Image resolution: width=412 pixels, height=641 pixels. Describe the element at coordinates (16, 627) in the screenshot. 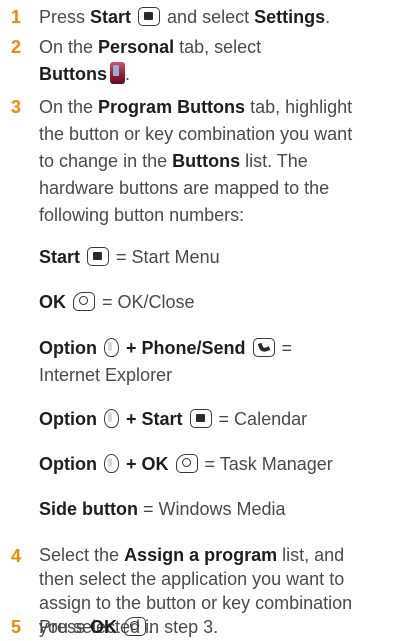

I see `step-number: 5` at that location.